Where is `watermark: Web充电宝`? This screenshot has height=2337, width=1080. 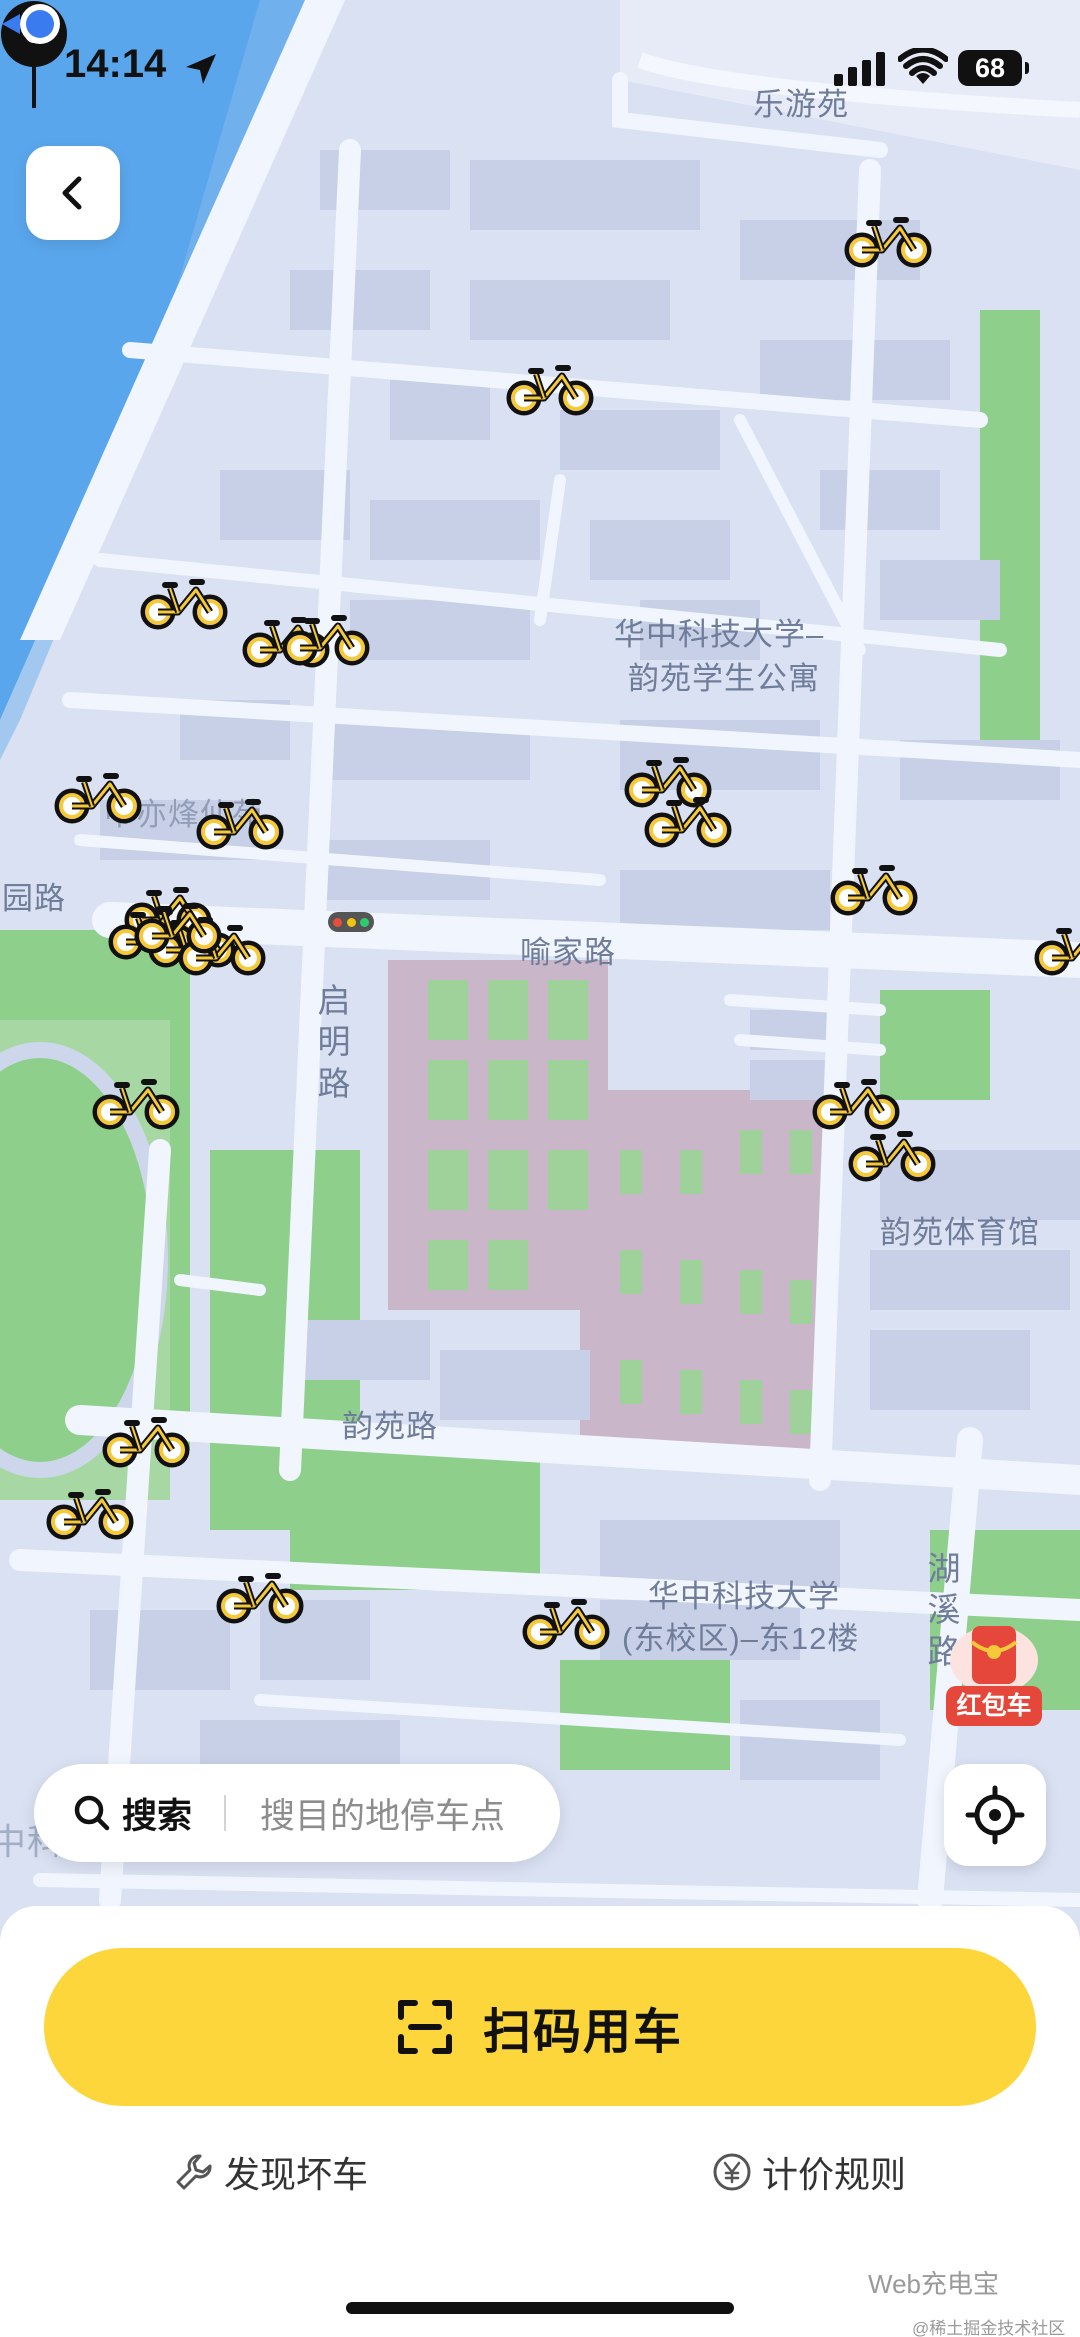 watermark: Web充电宝 is located at coordinates (933, 2284).